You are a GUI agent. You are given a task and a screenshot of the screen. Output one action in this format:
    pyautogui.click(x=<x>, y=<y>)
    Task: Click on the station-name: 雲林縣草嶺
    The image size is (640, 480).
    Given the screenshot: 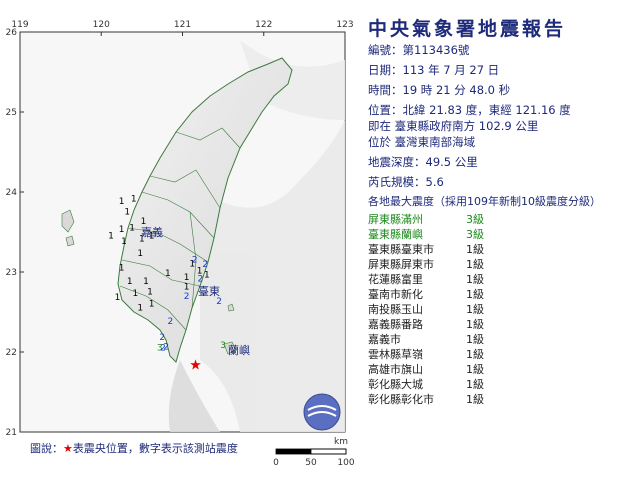 What is the action you would take?
    pyautogui.click(x=395, y=354)
    